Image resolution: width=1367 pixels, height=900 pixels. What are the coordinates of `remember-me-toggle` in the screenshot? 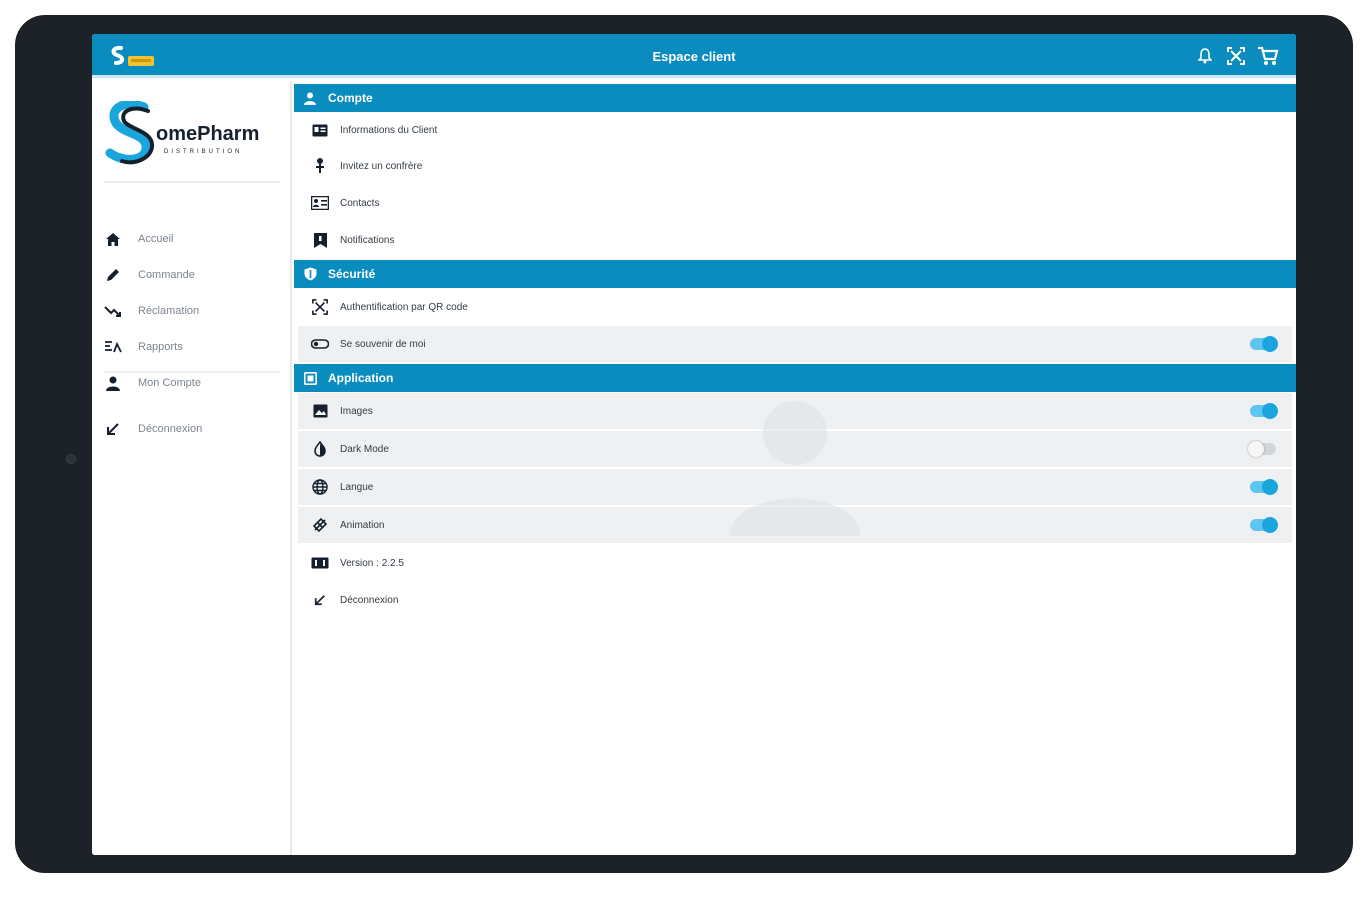 It's located at (1264, 344).